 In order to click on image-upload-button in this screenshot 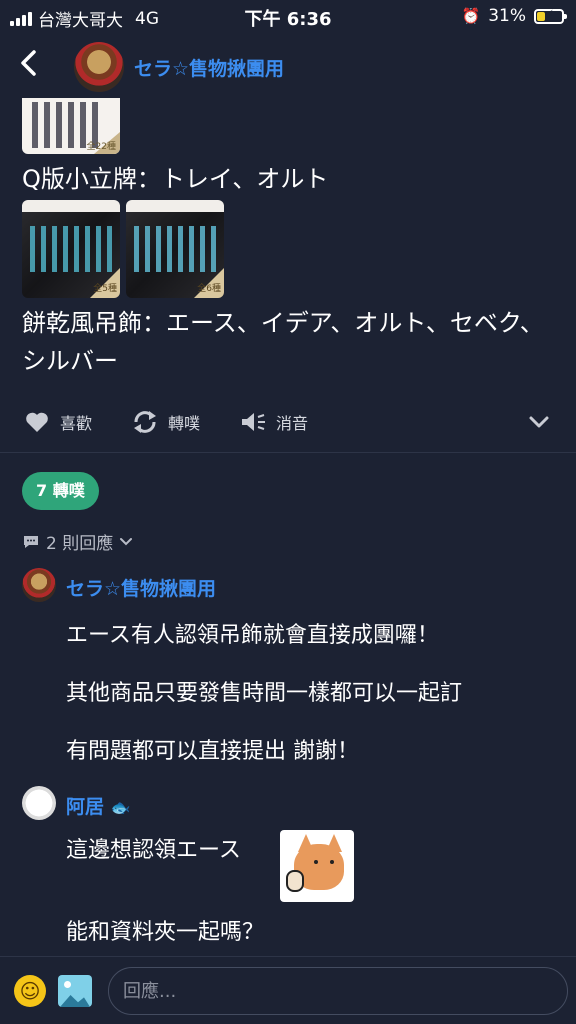, I will do `click(75, 991)`.